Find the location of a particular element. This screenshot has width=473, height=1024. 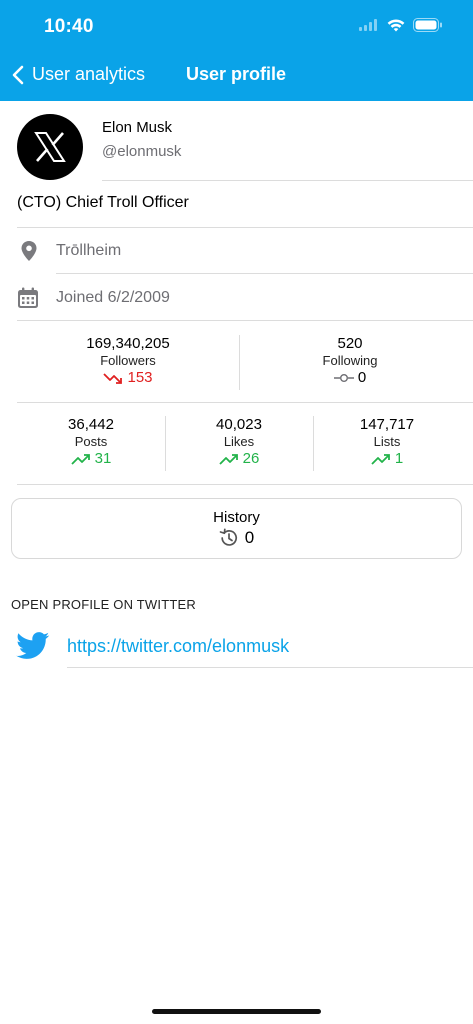

calendar-icon is located at coordinates (28, 297).